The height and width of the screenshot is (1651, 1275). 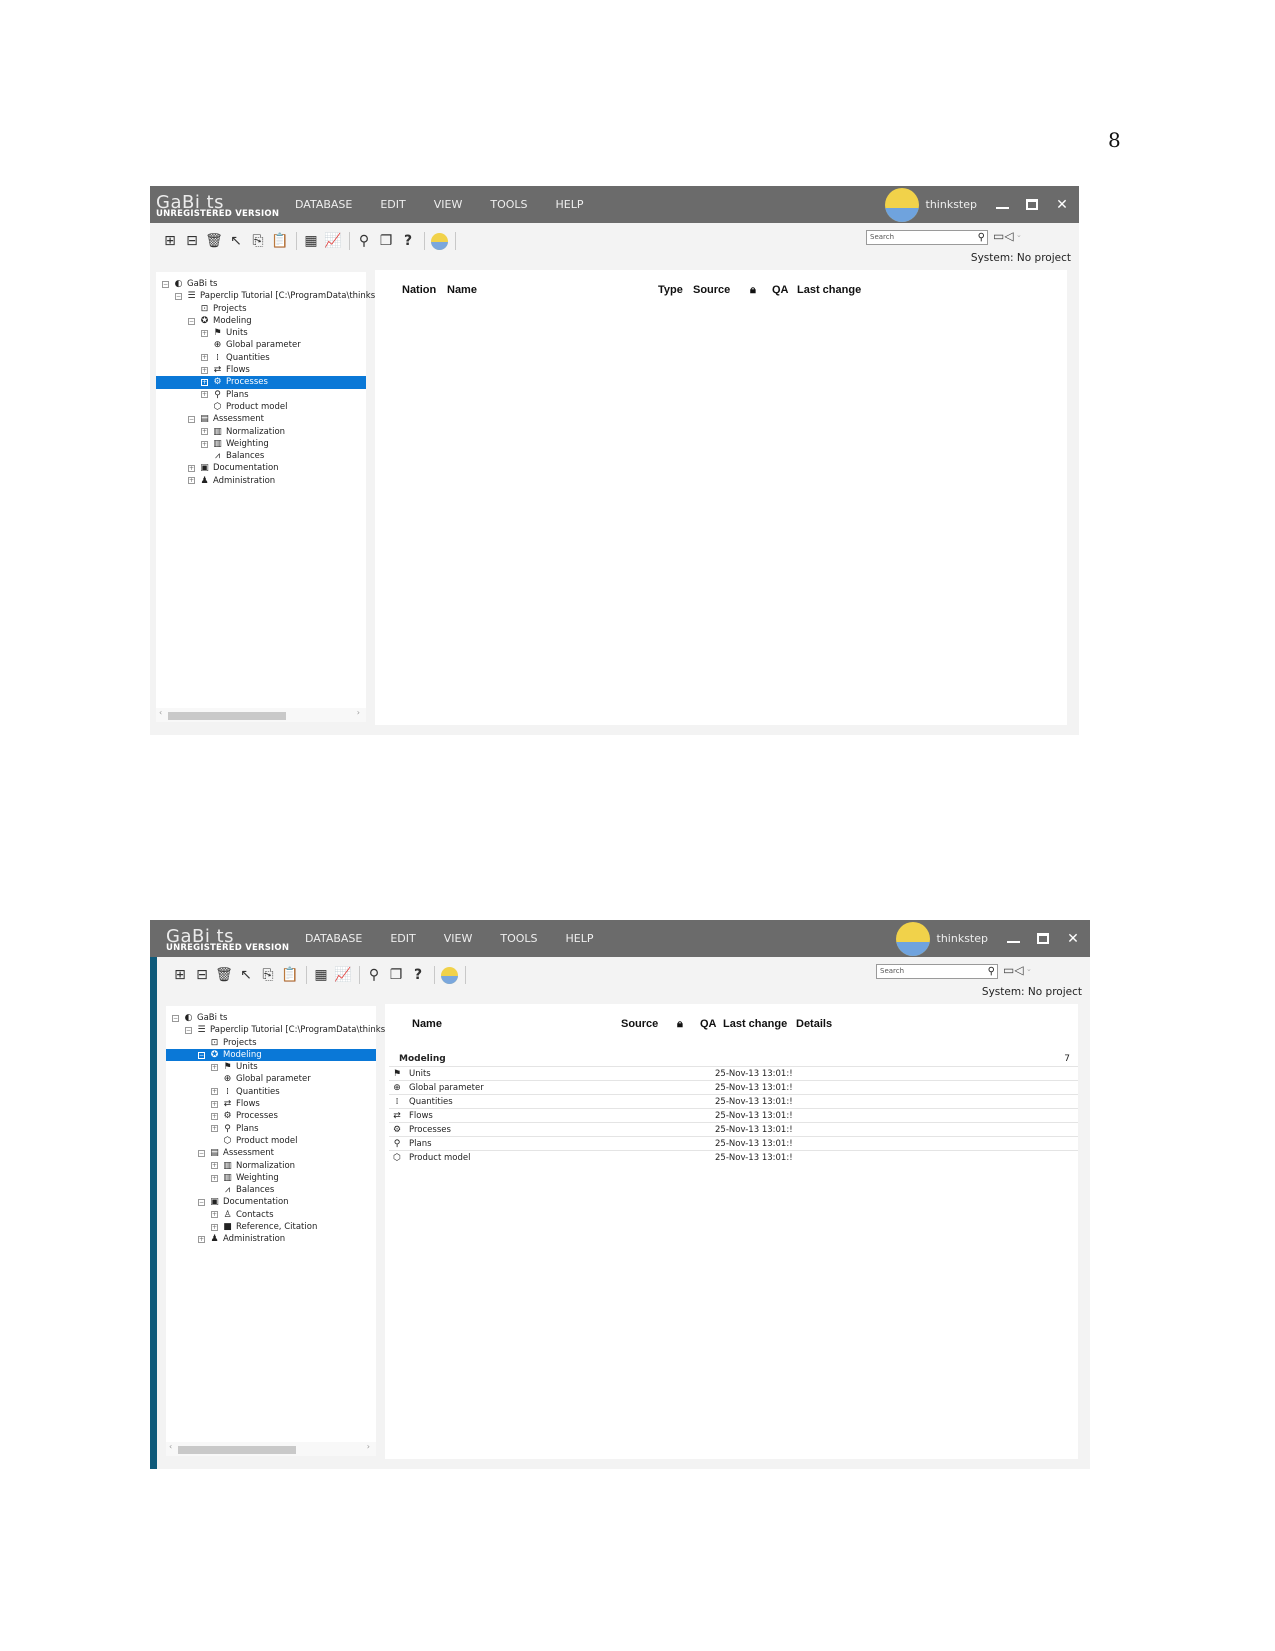 I want to click on tree-node-quantities: + ⁞ Quantities, so click(x=261, y=358).